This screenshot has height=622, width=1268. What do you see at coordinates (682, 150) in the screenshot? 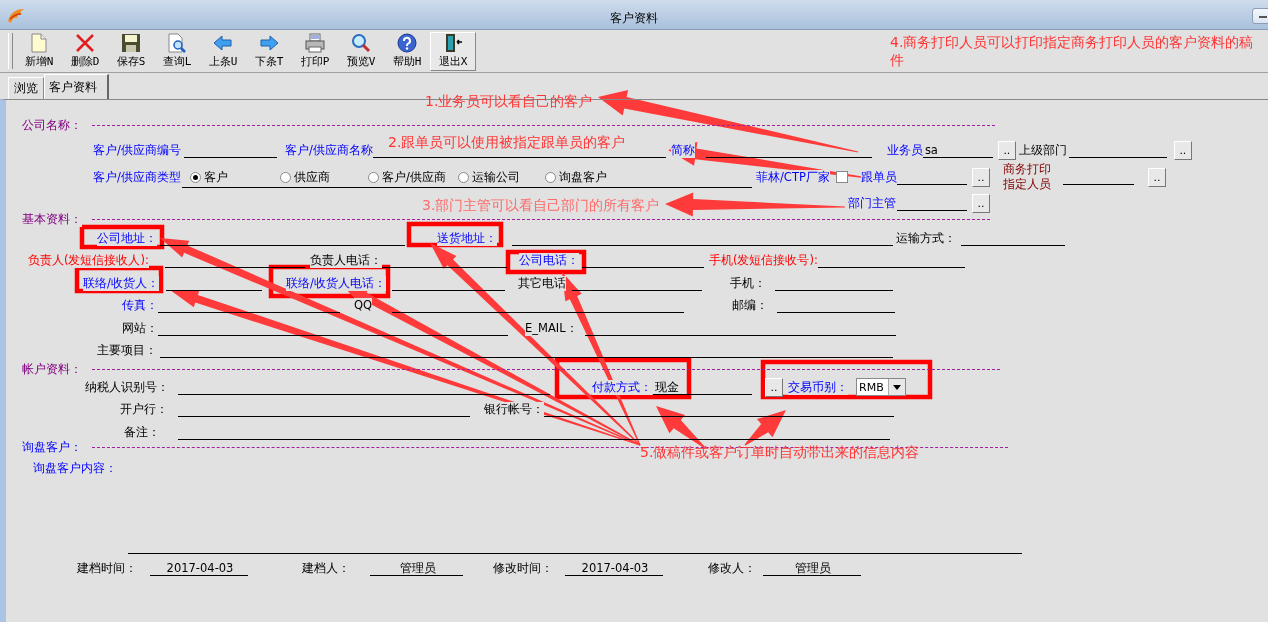
I see `field-label: 简称` at bounding box center [682, 150].